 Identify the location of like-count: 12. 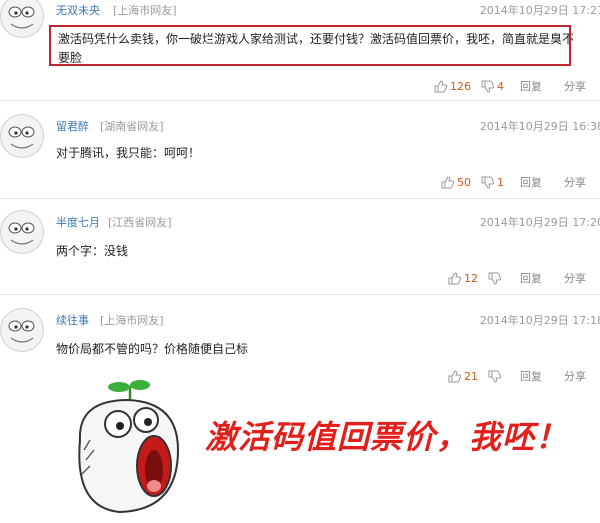
(471, 278).